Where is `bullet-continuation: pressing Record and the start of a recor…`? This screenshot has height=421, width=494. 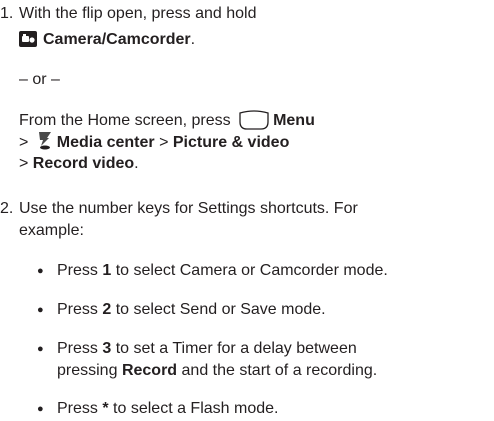
bullet-continuation: pressing Record and the start of a recor… is located at coordinates (217, 371).